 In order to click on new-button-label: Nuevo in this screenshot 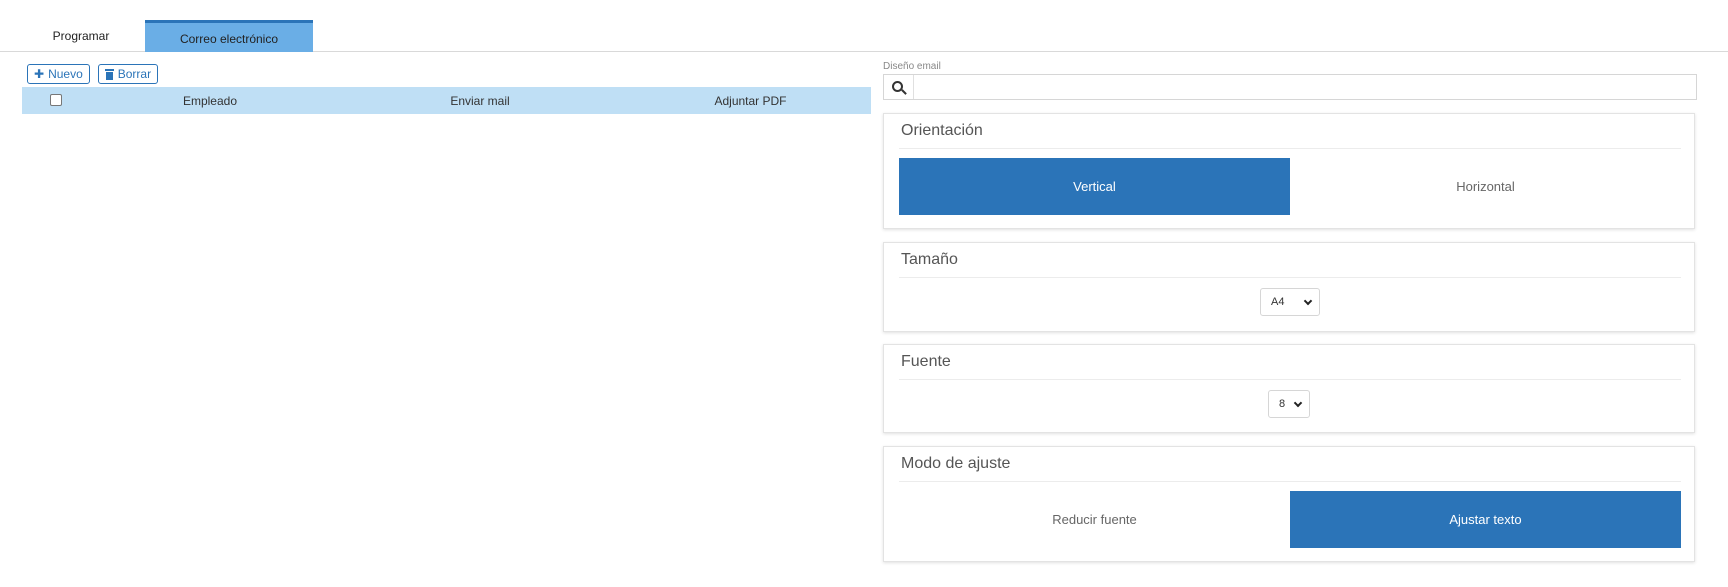, I will do `click(65, 74)`.